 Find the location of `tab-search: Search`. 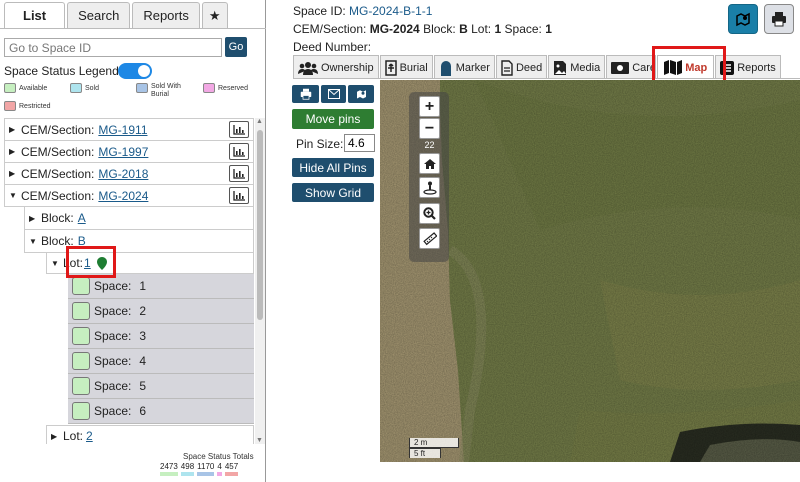

tab-search: Search is located at coordinates (99, 15).